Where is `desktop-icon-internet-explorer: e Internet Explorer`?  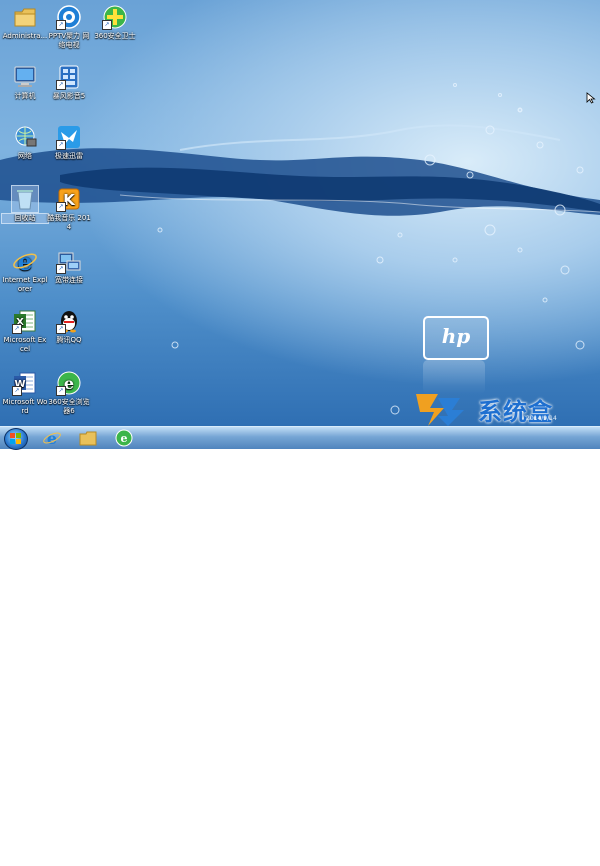
desktop-icon-internet-explorer: e Internet Explorer is located at coordinates (25, 270).